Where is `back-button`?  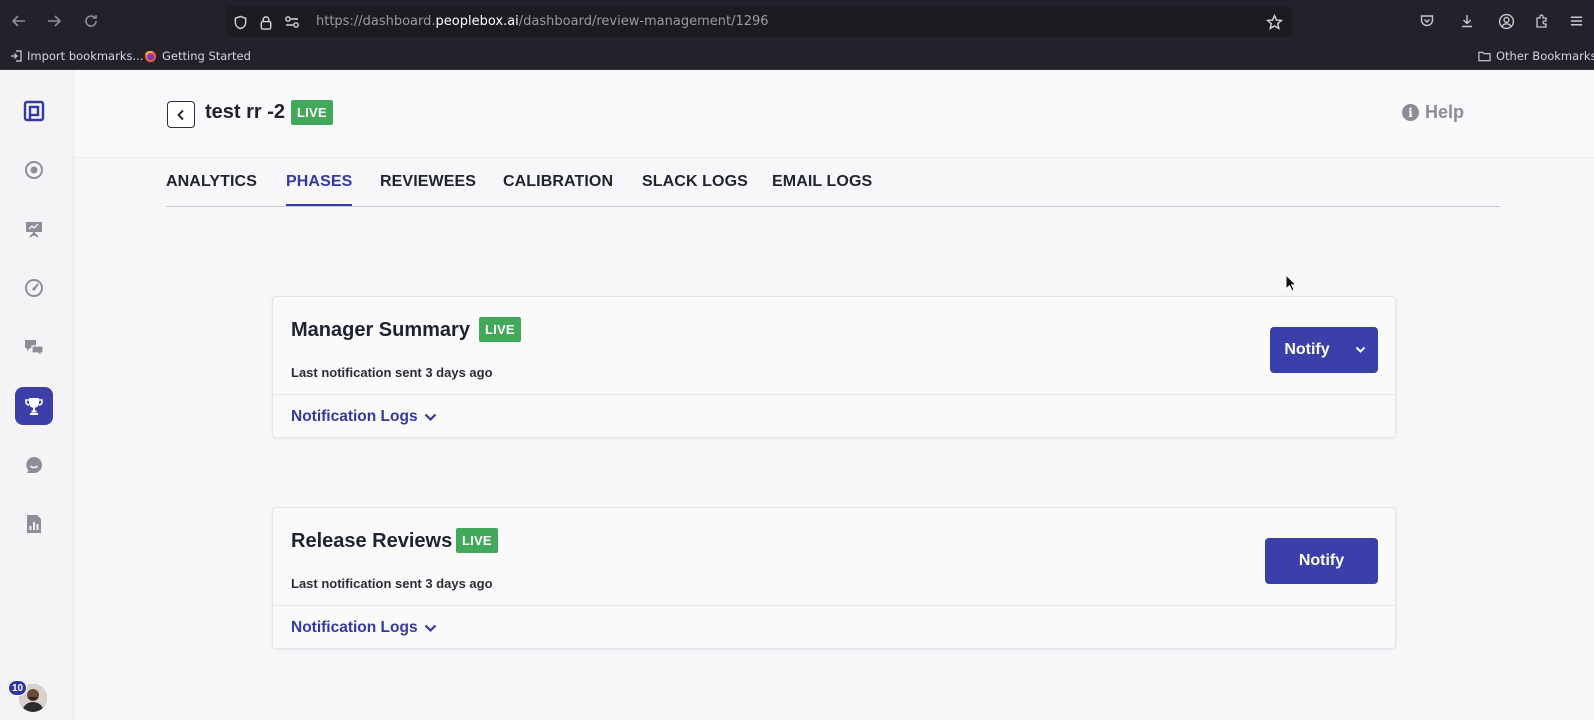
back-button is located at coordinates (181, 114).